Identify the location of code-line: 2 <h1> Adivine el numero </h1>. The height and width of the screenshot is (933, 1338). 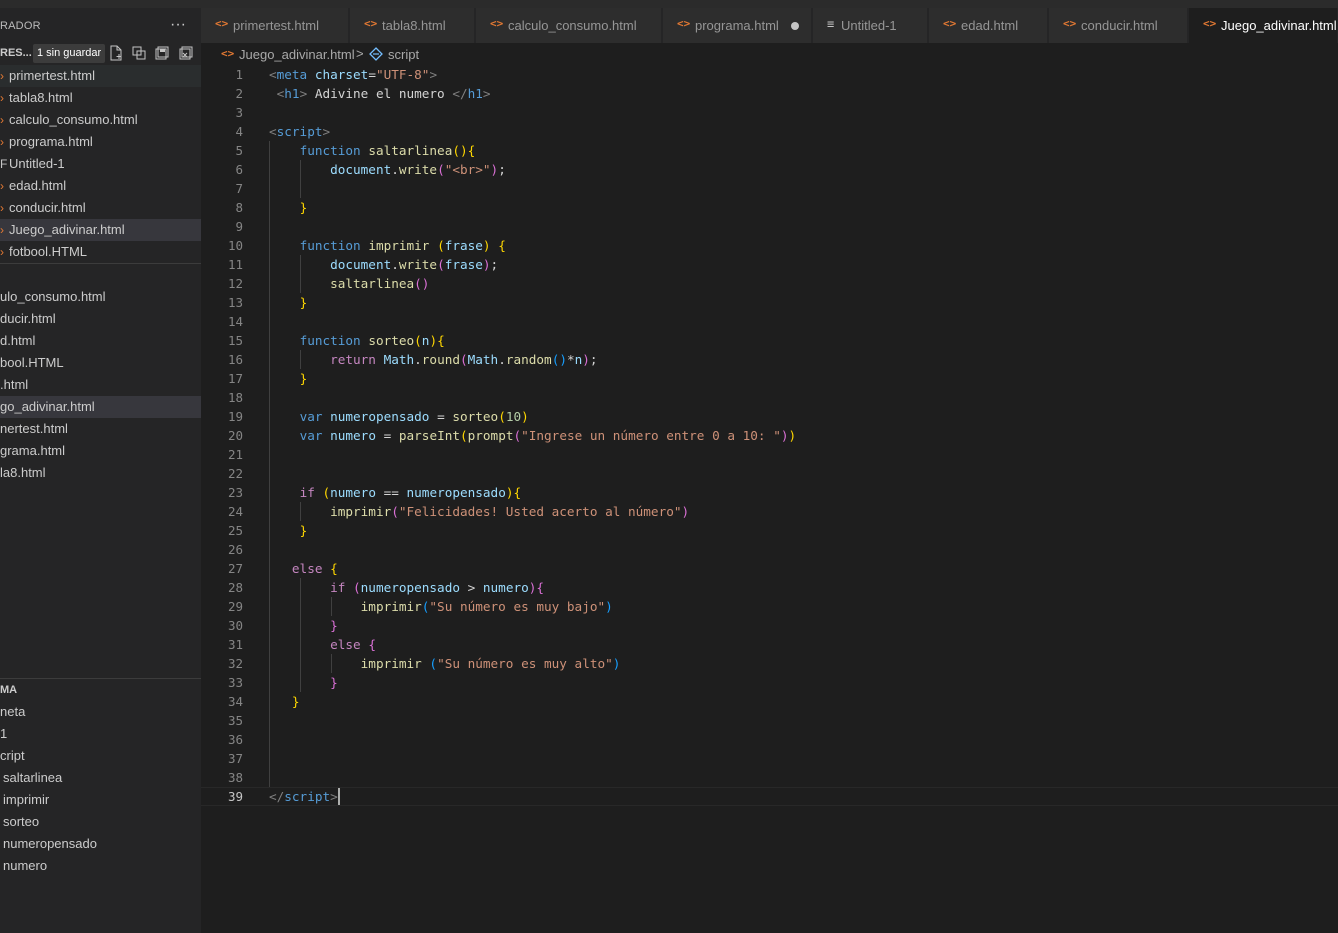
(769, 93).